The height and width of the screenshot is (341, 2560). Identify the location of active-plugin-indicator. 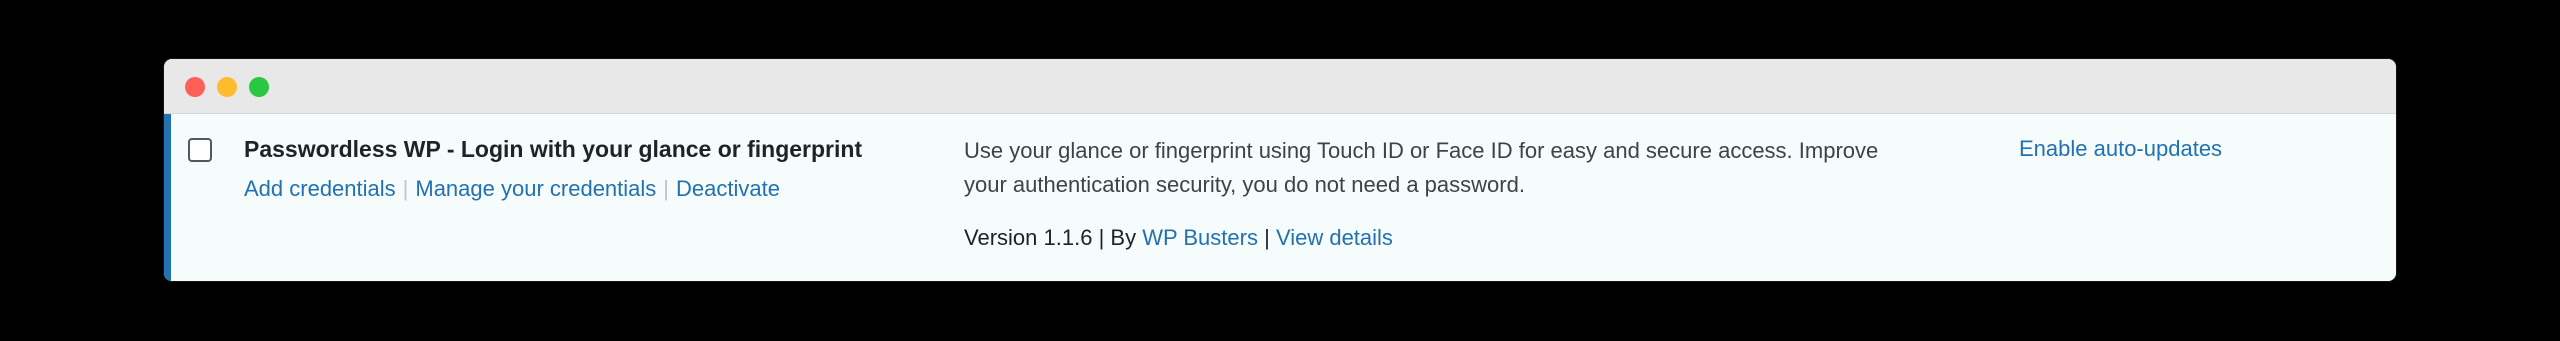
(167, 197).